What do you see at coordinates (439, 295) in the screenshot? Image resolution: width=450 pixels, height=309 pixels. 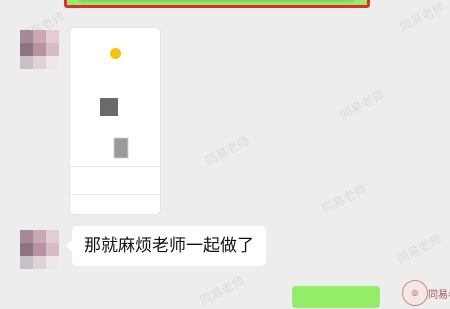 I see `watermark-logo-text: 同易老师` at bounding box center [439, 295].